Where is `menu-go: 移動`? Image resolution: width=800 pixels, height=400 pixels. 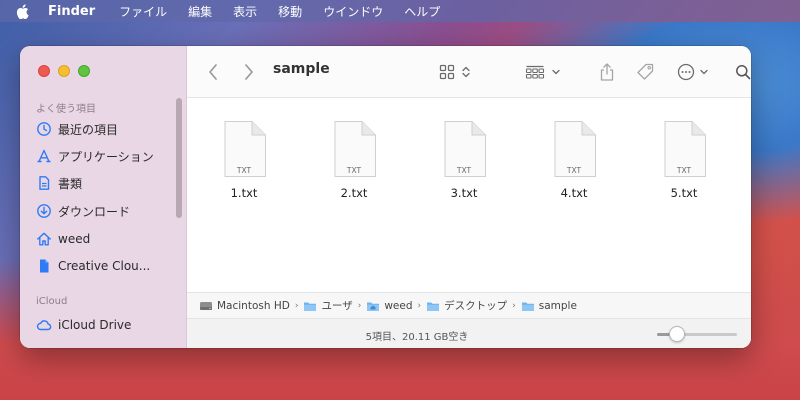
menu-go: 移動 is located at coordinates (290, 11).